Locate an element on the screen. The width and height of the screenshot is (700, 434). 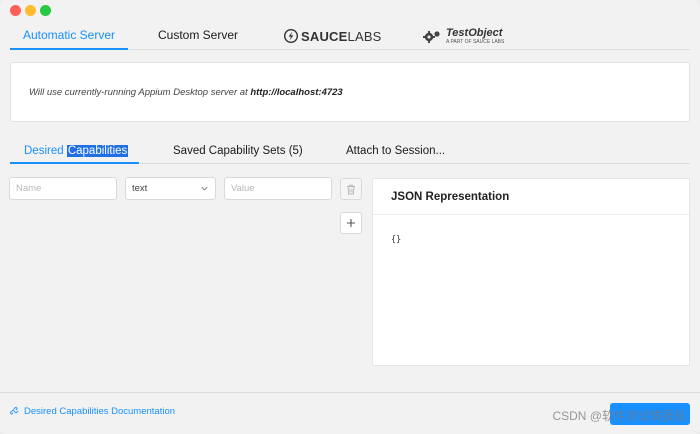
testobject-logo-subtext: A PART OF SAUCE LABS is located at coordinates (475, 41).